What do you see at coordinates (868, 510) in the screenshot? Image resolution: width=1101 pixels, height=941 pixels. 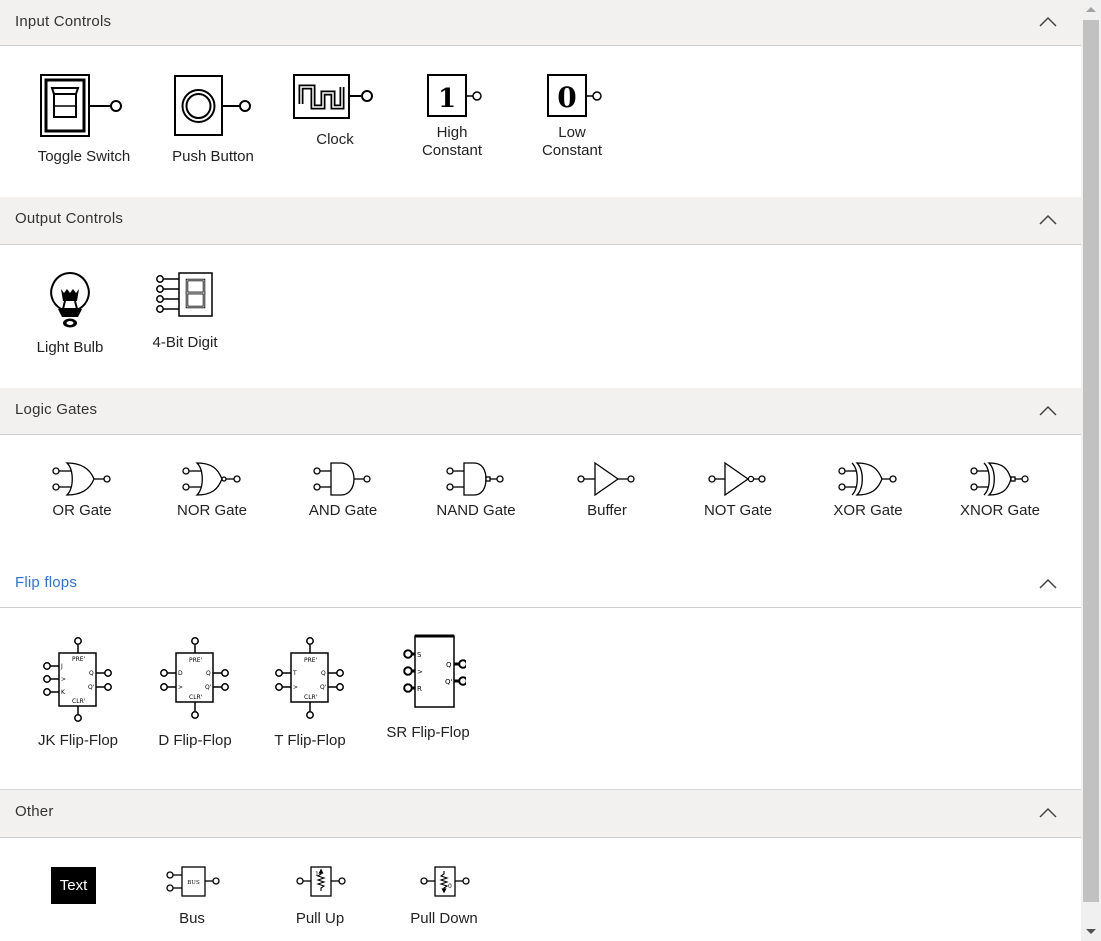 I see `item-label: XOR Gate` at bounding box center [868, 510].